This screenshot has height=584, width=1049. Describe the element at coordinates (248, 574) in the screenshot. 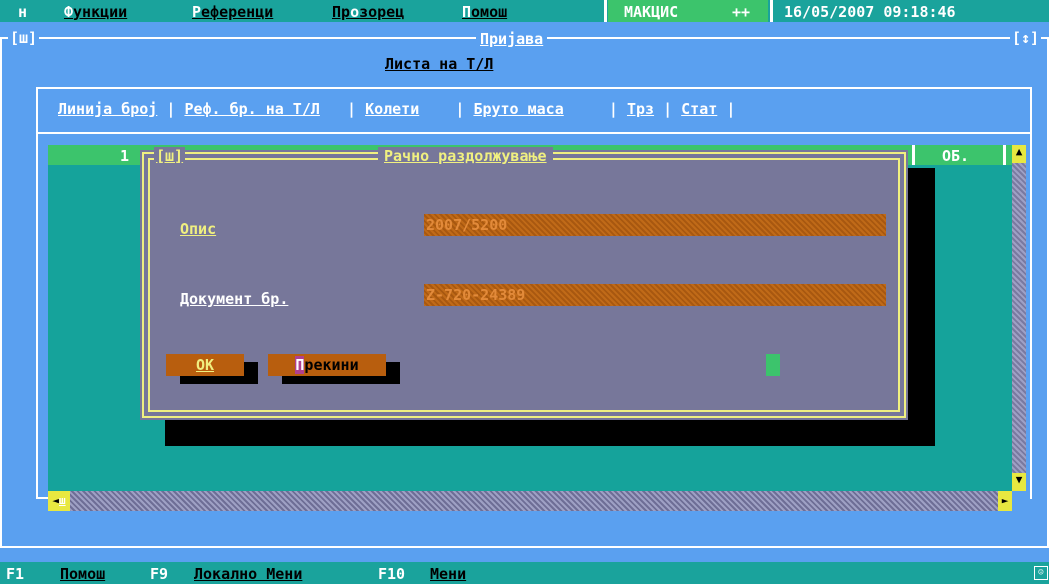

I see `status-local-menu: Локално Мени` at that location.